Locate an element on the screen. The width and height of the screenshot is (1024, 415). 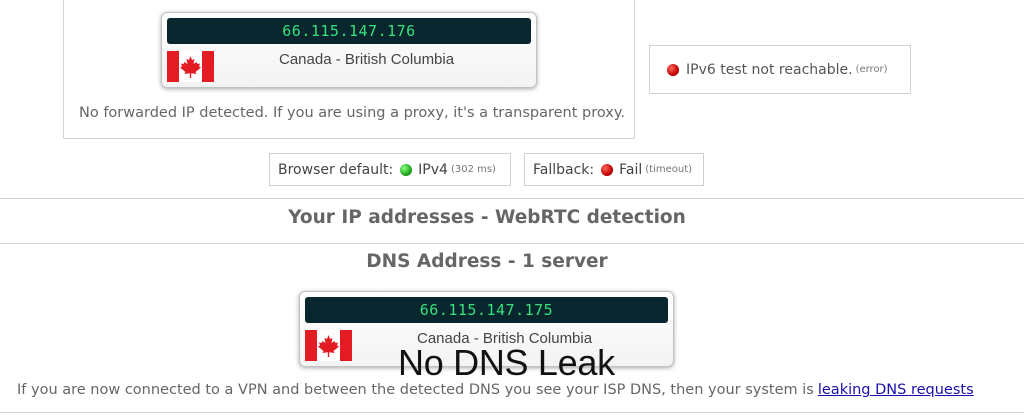
webrtc-heading: Your IP addresses - WebRTC detection is located at coordinates (487, 217).